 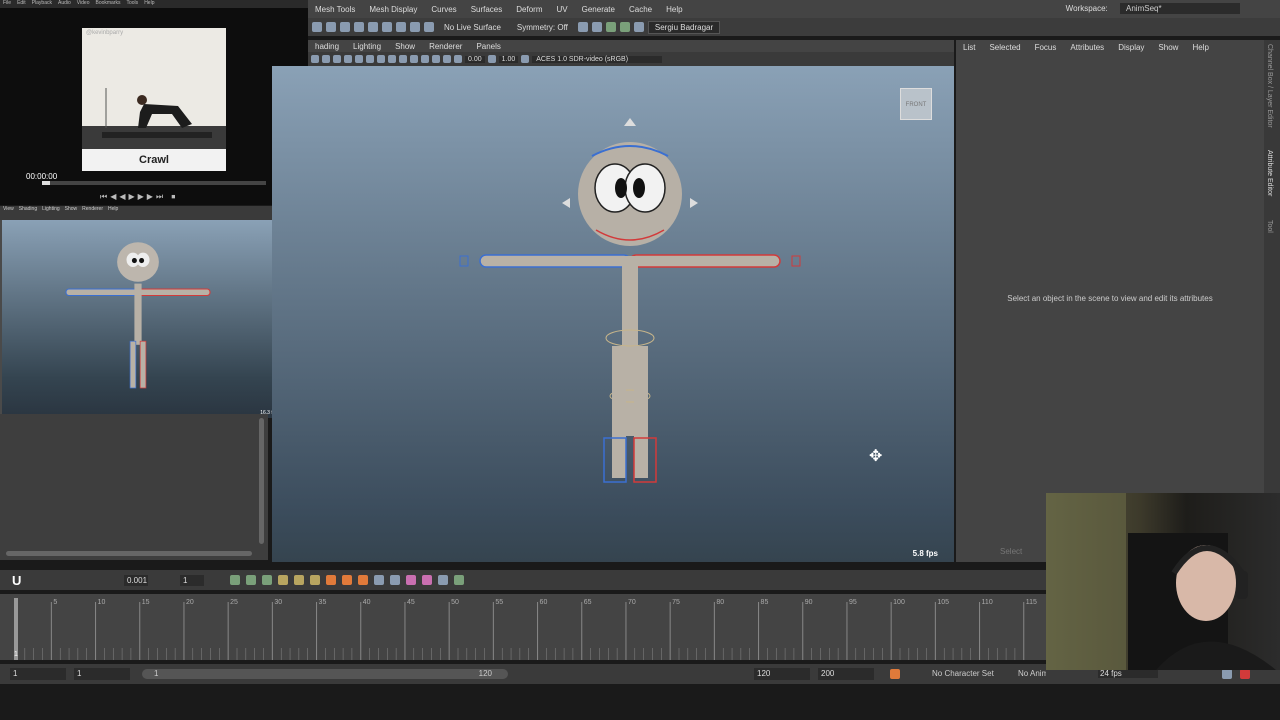 I want to click on workspace-selector: Workspace: AnimSeq*, so click(x=1149, y=8).